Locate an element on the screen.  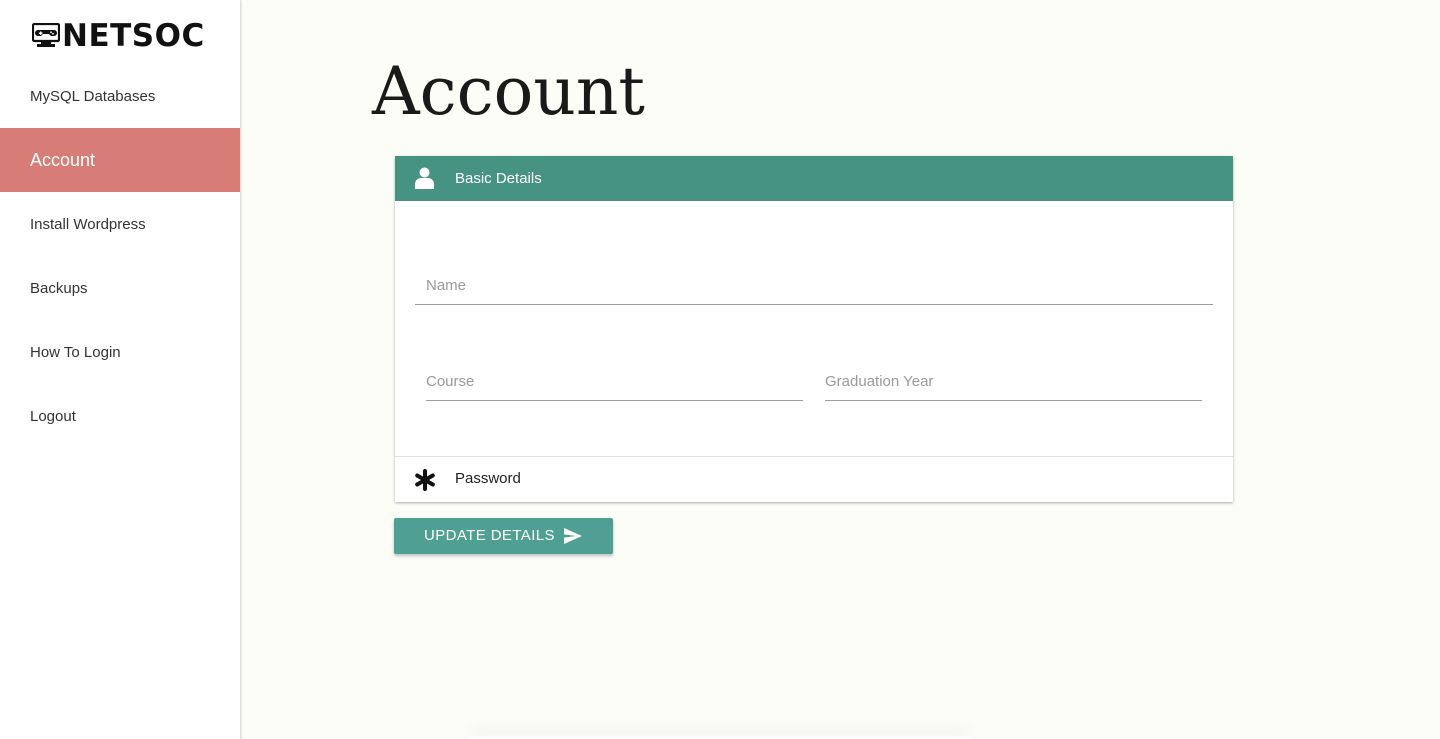
update-details-button: UPDATE DETAILS is located at coordinates (503, 536).